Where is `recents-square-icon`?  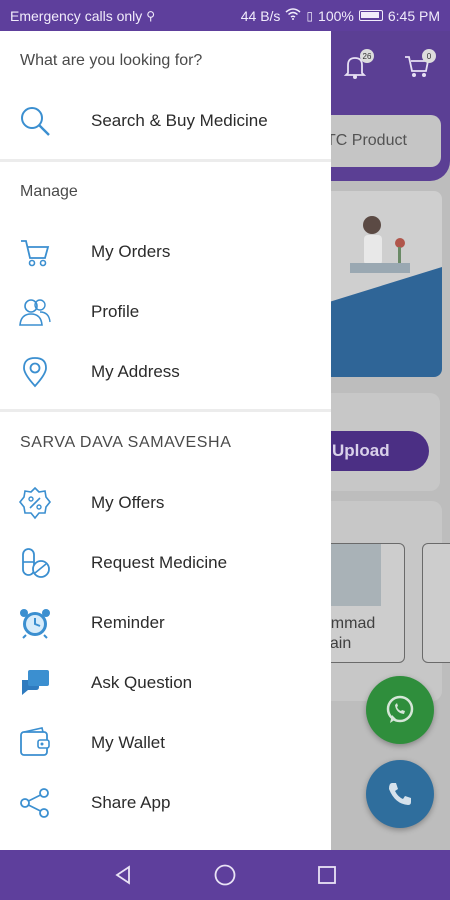
recents-square-icon is located at coordinates (327, 875).